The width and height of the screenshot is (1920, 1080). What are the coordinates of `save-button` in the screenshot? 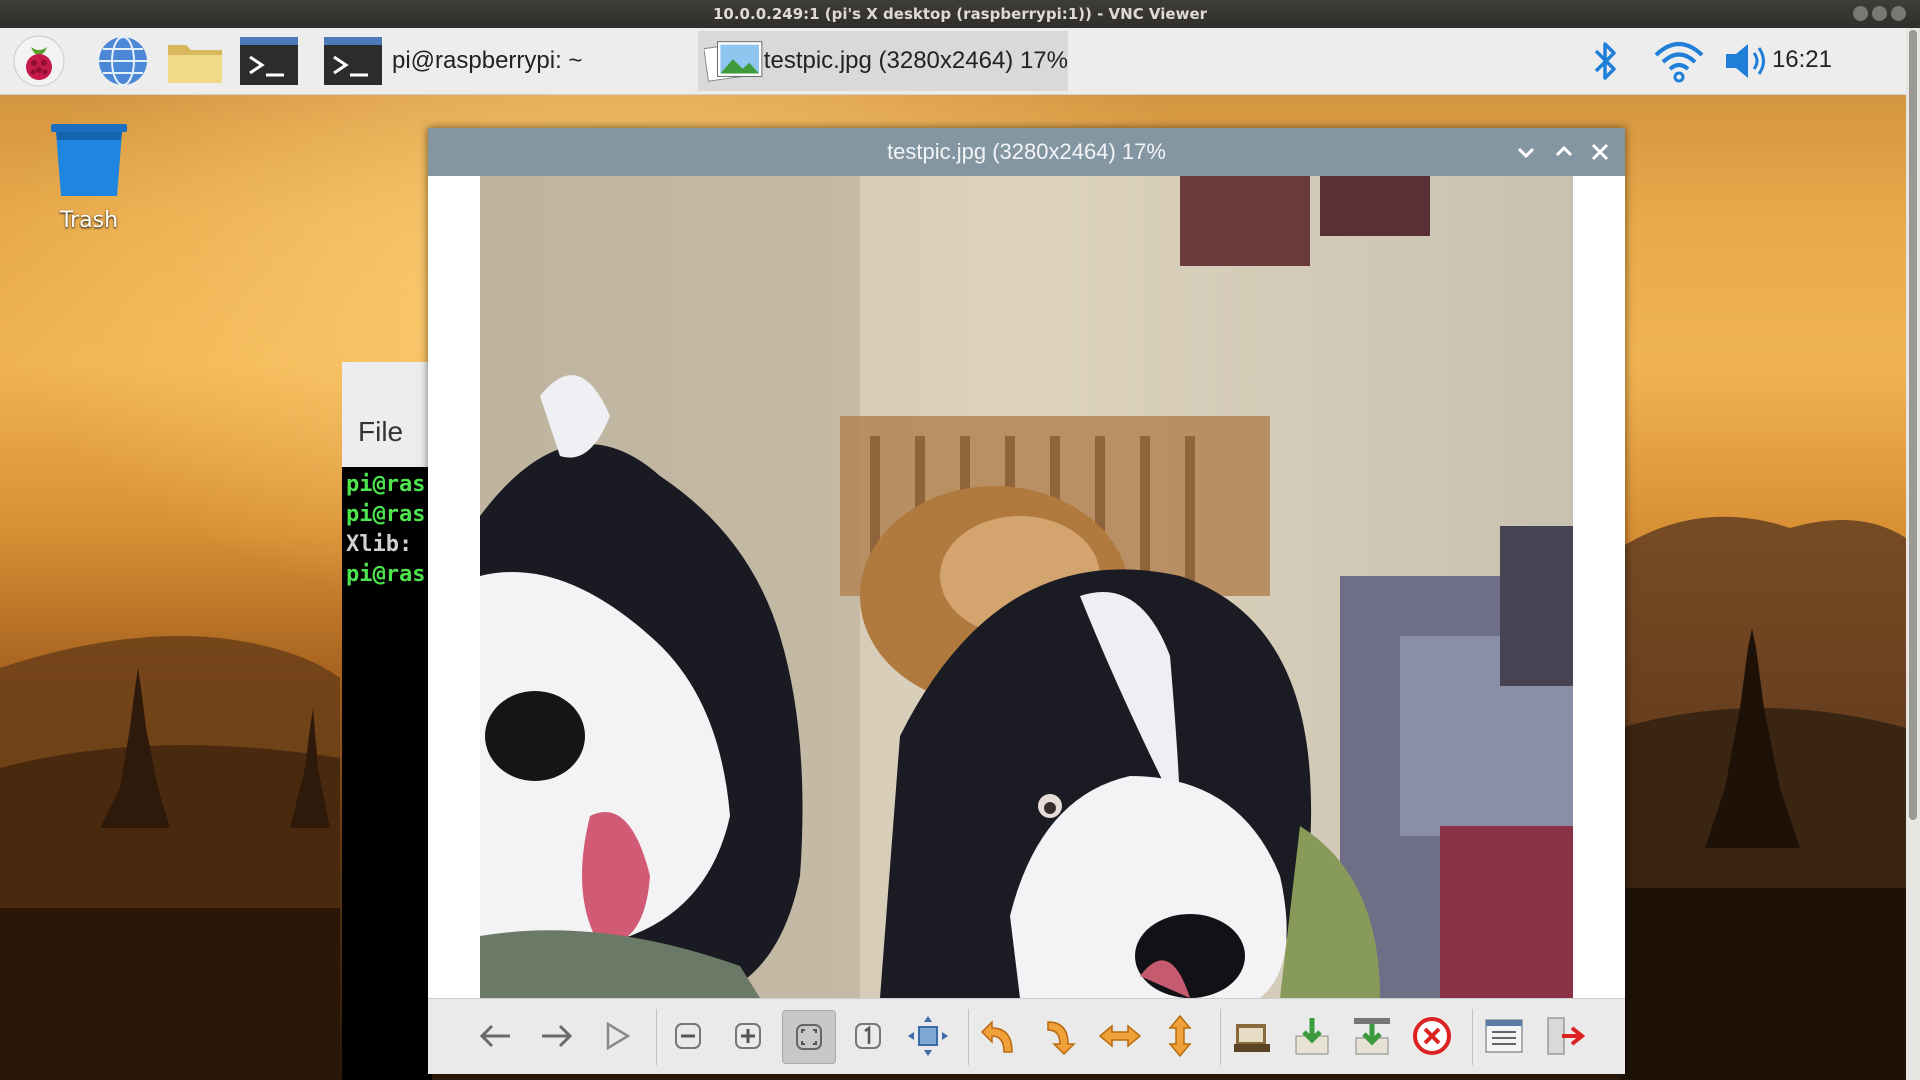 It's located at (1312, 1036).